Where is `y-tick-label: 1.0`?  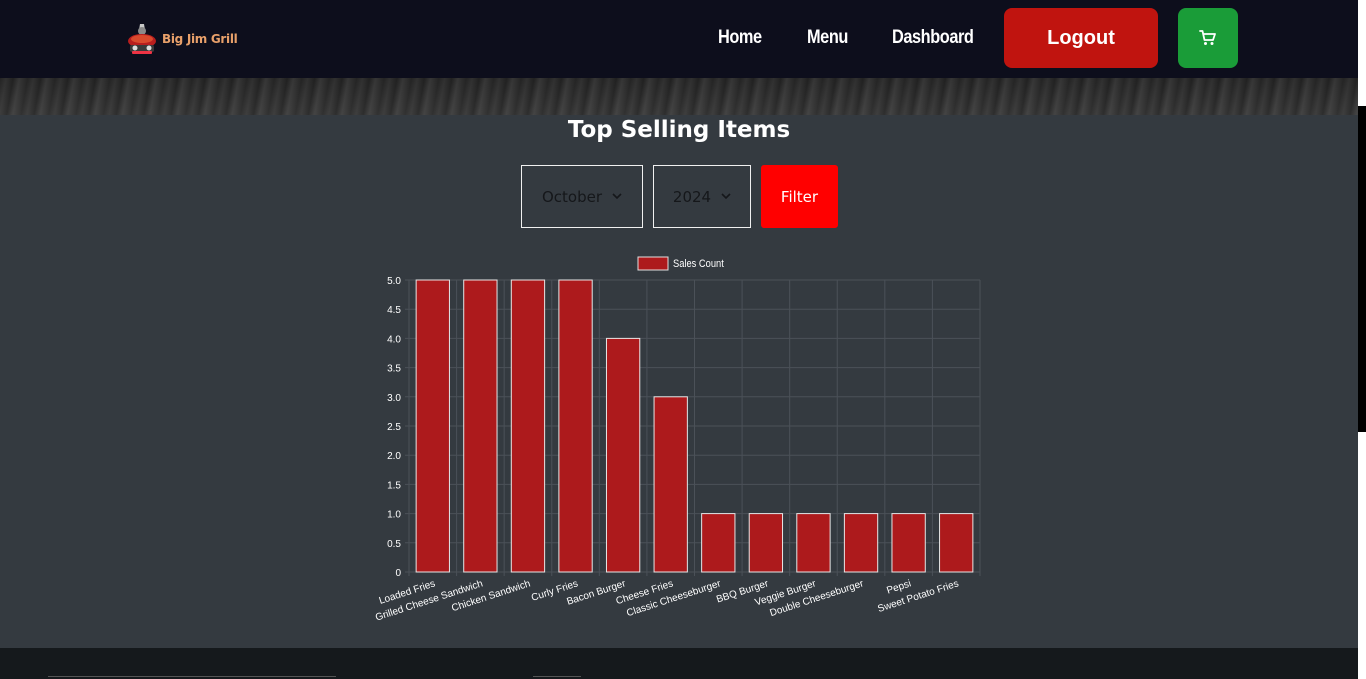 y-tick-label: 1.0 is located at coordinates (394, 515).